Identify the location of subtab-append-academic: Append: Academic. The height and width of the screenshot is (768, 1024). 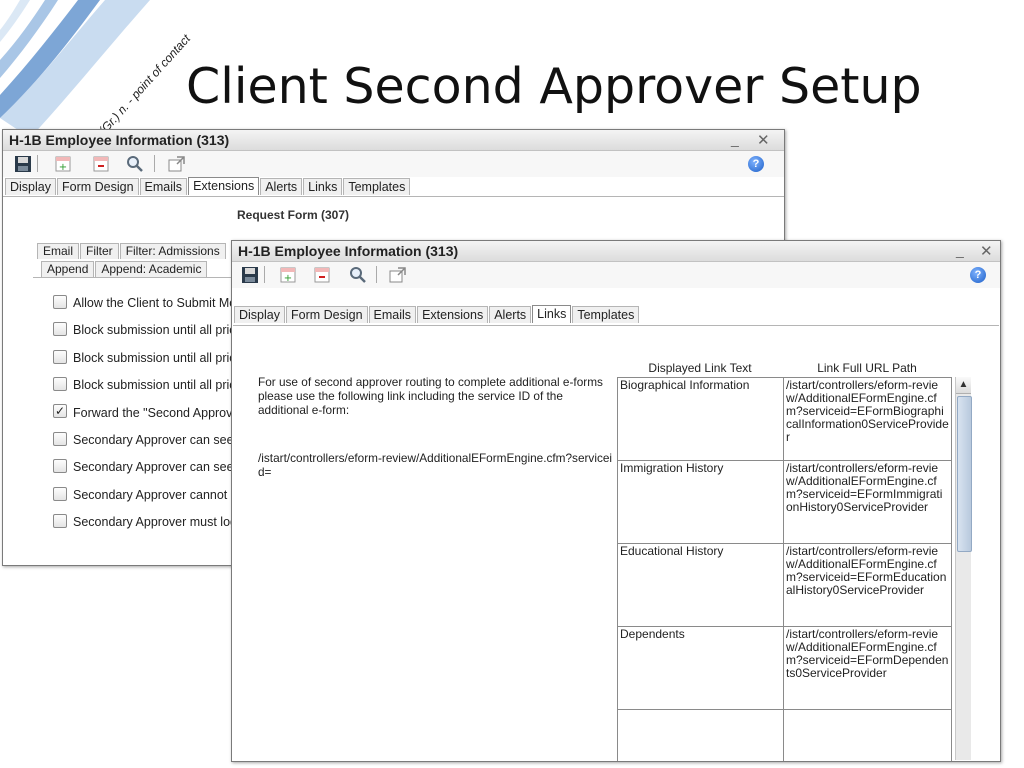
(151, 269).